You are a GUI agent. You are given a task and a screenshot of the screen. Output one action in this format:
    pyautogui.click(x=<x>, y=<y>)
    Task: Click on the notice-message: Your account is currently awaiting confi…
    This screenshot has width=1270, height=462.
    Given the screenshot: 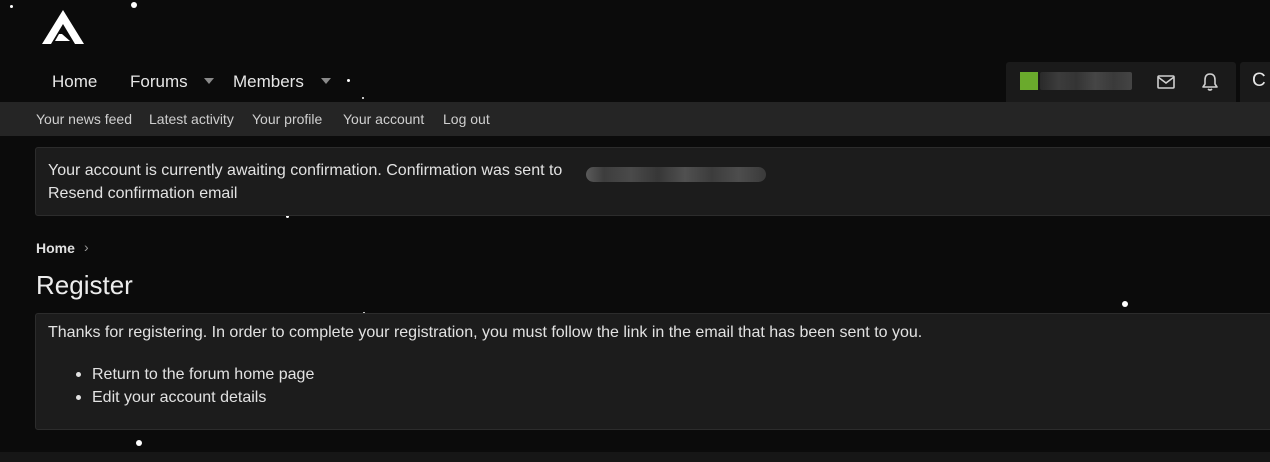 What is the action you would take?
    pyautogui.click(x=305, y=170)
    